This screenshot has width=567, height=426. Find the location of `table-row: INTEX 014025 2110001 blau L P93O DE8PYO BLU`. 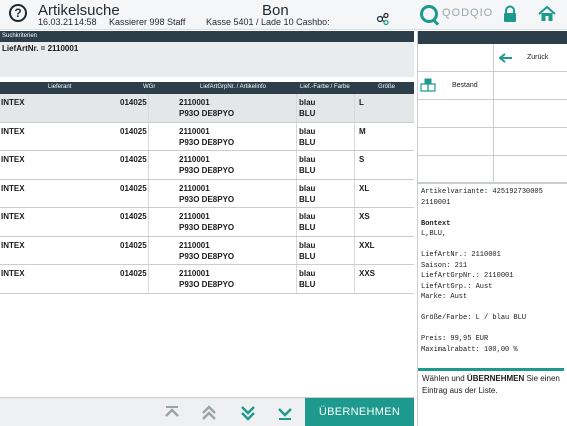

table-row: INTEX 014025 2110001 blau L P93O DE8PYO BLU is located at coordinates (207, 108).